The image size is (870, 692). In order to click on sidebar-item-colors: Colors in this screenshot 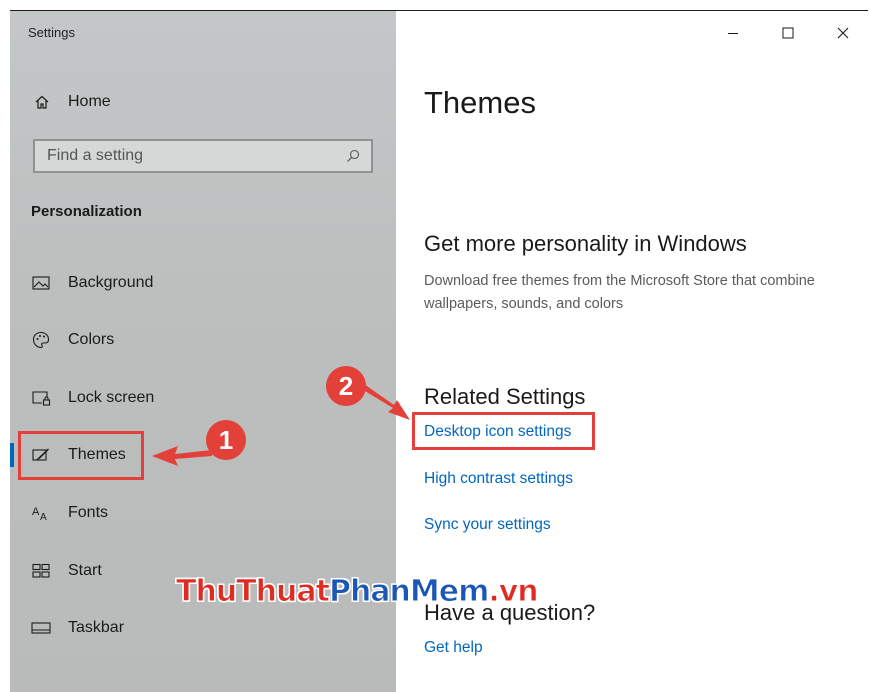, I will do `click(203, 340)`.